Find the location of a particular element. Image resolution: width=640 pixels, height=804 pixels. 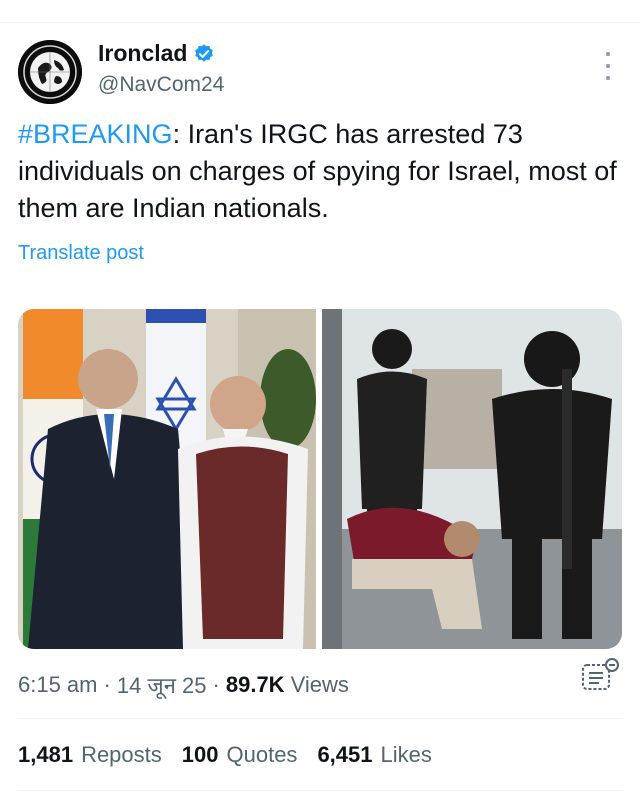

post-date: 14 जून 25 is located at coordinates (162, 685).